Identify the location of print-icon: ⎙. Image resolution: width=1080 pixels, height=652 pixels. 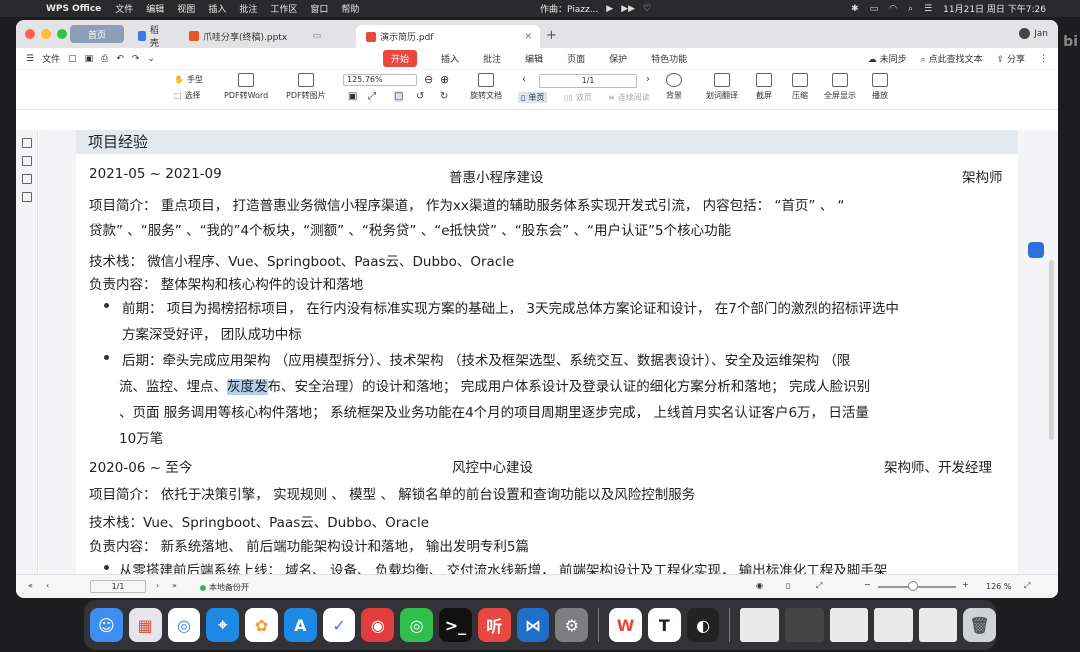
(104, 59).